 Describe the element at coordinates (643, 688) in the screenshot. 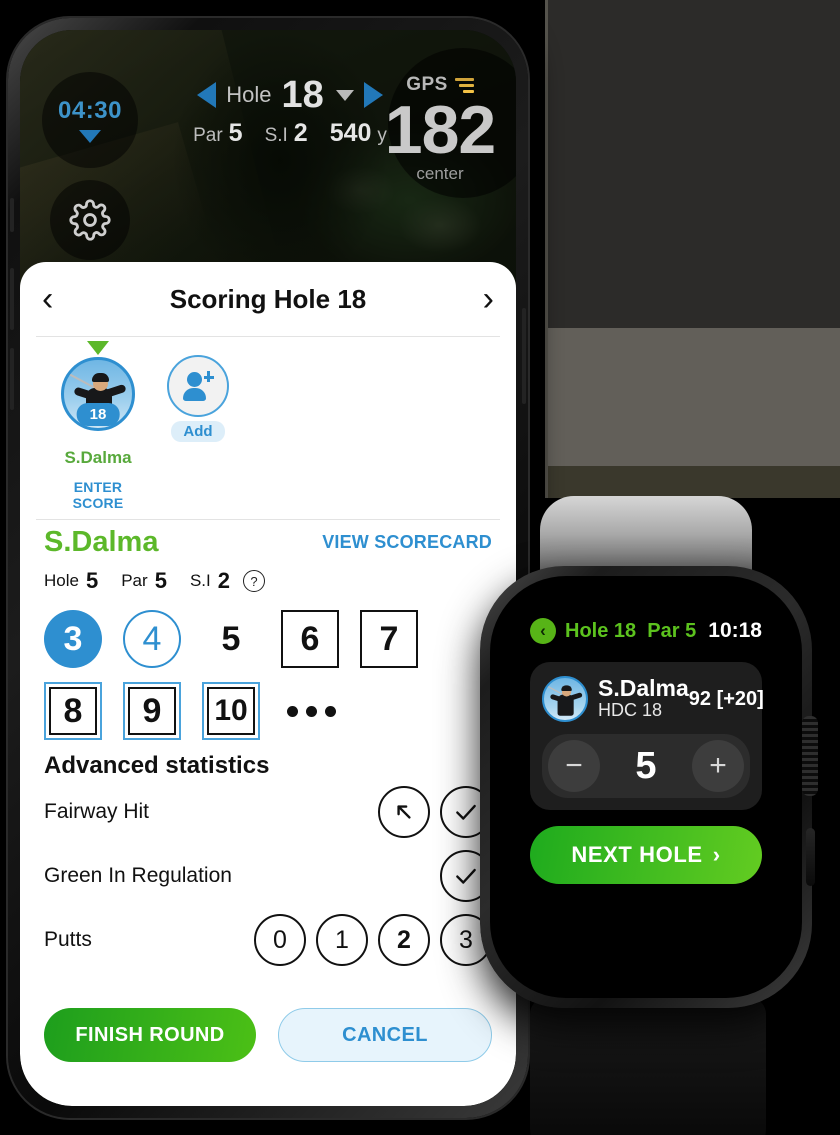

I see `watch-player-name: S.Dalma` at that location.